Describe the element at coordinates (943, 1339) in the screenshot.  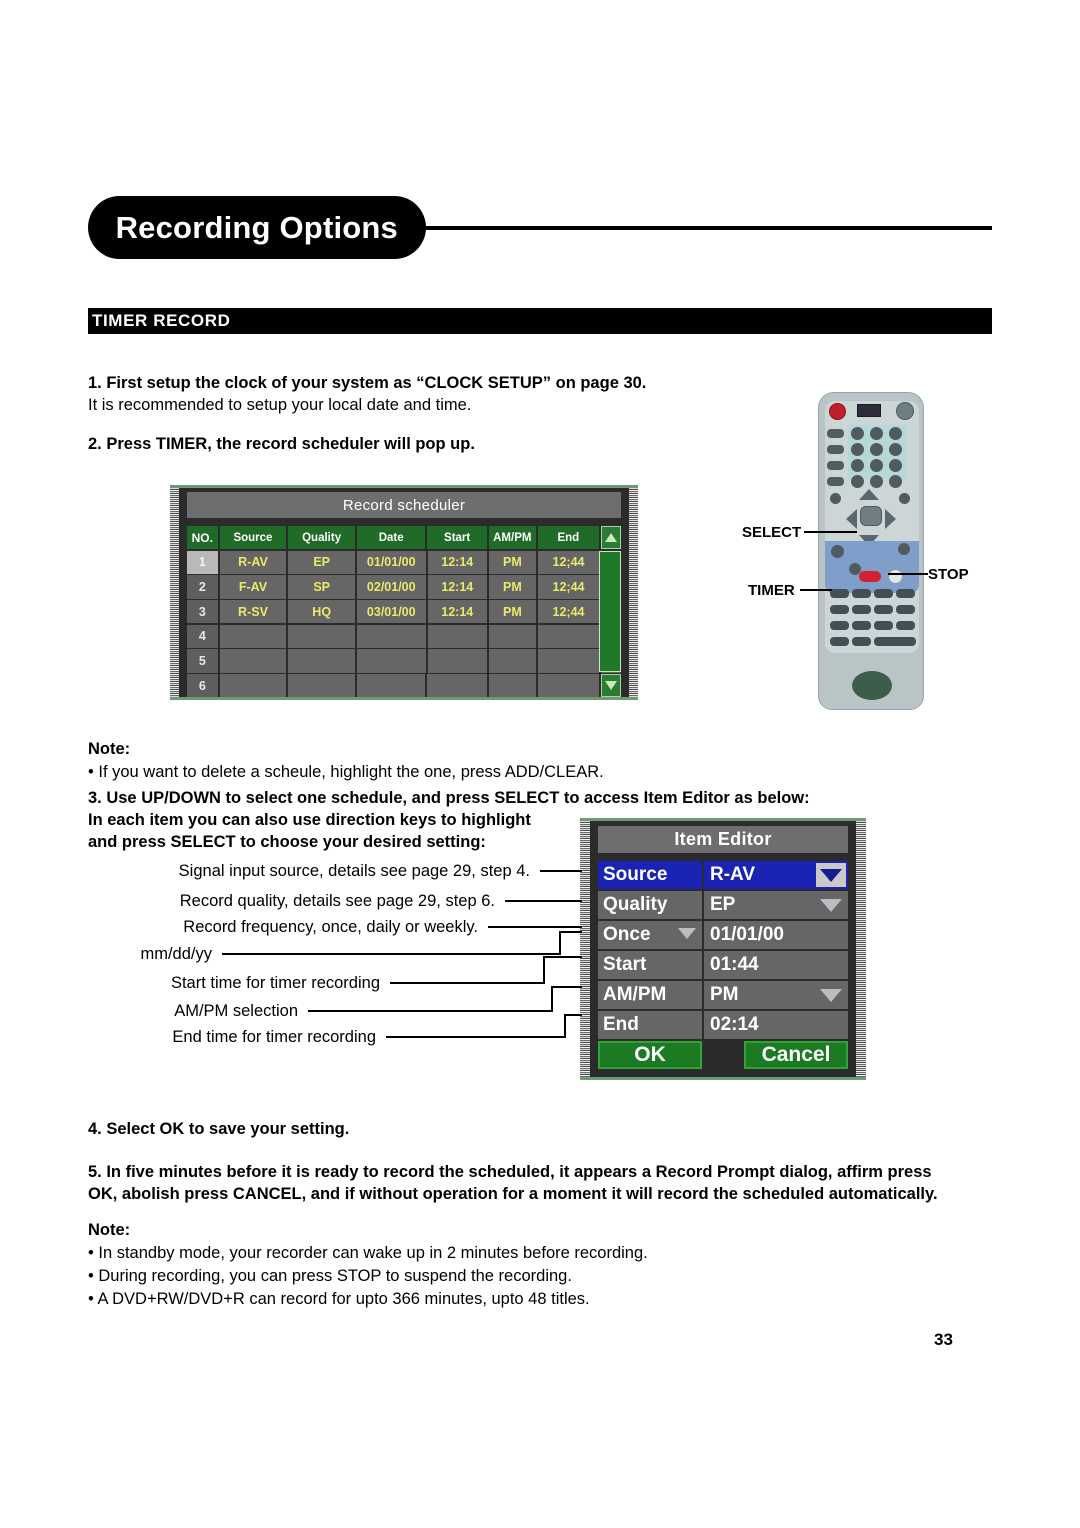
I see `page-number: 33` at that location.